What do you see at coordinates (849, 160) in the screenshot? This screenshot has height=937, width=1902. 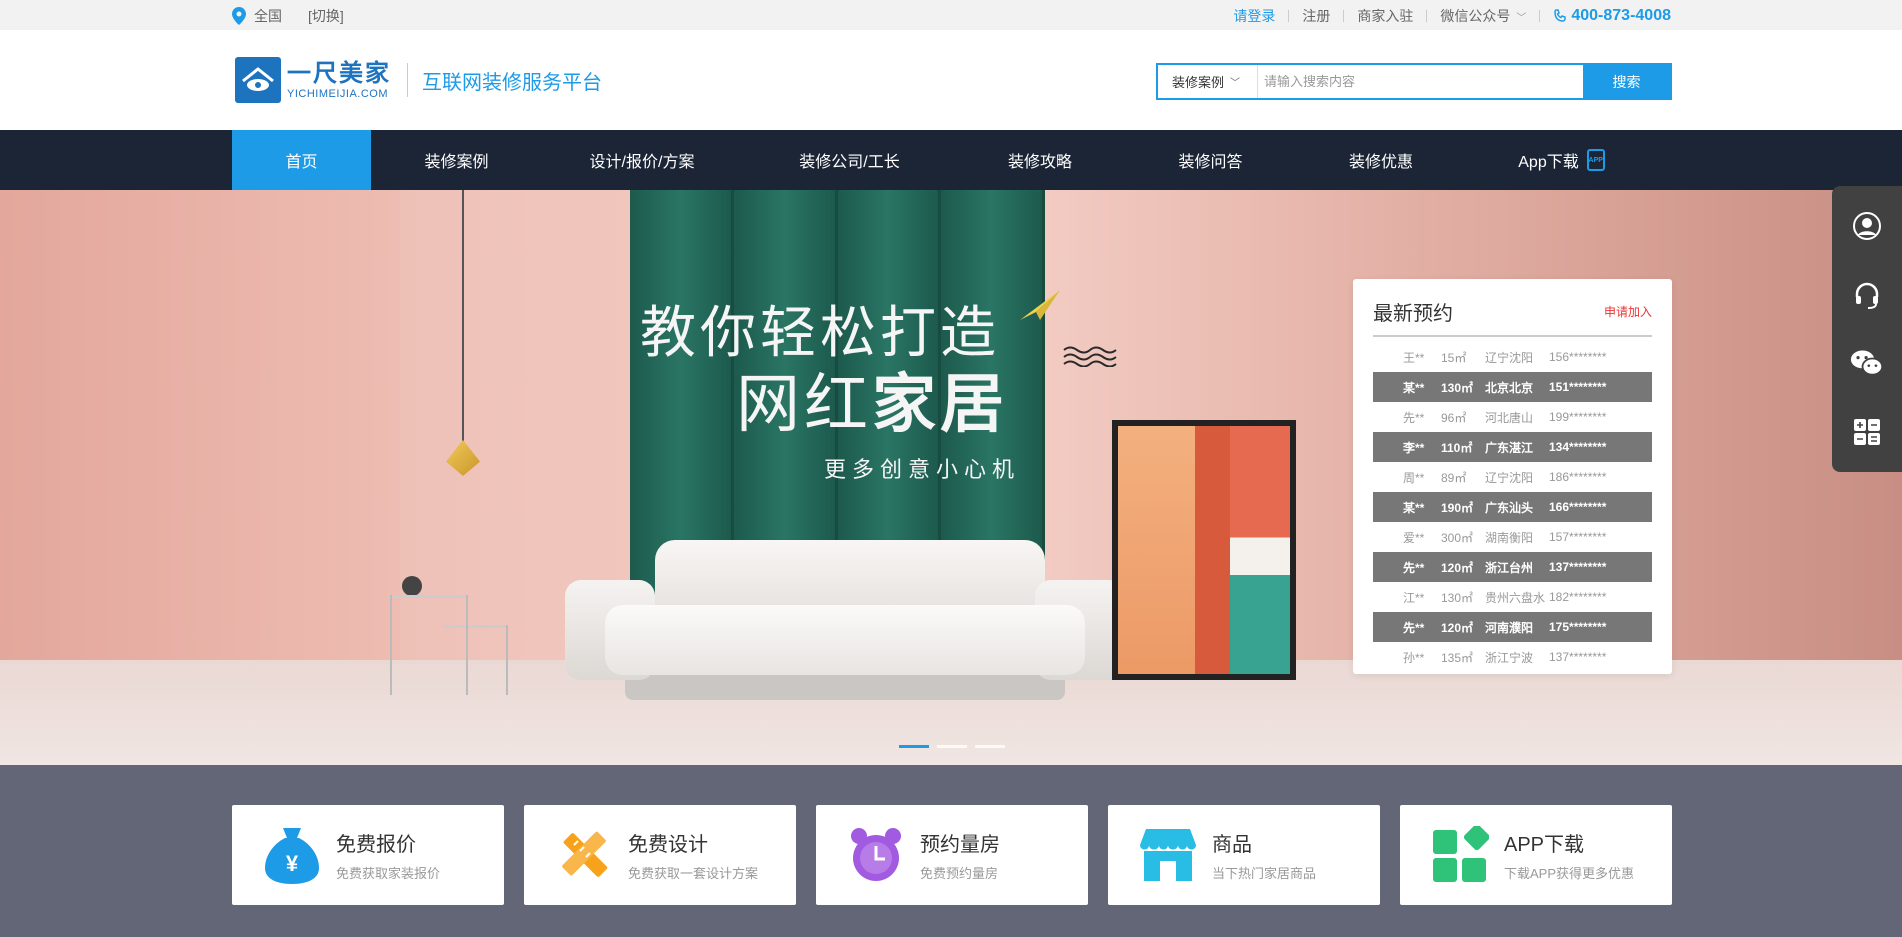 I see `nav-item-companies: 装修公司/工长` at bounding box center [849, 160].